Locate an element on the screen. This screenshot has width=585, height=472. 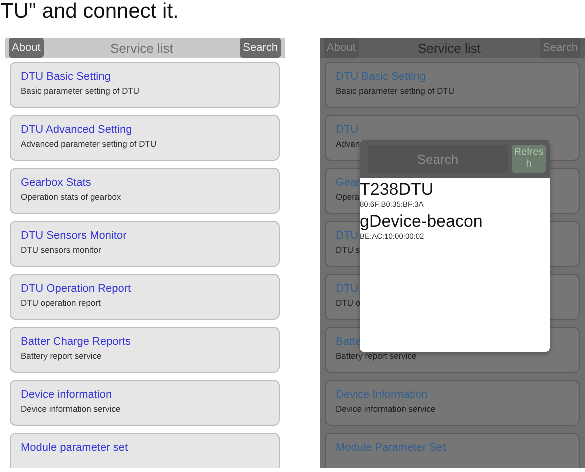
service-description: Advan is located at coordinates (348, 144).